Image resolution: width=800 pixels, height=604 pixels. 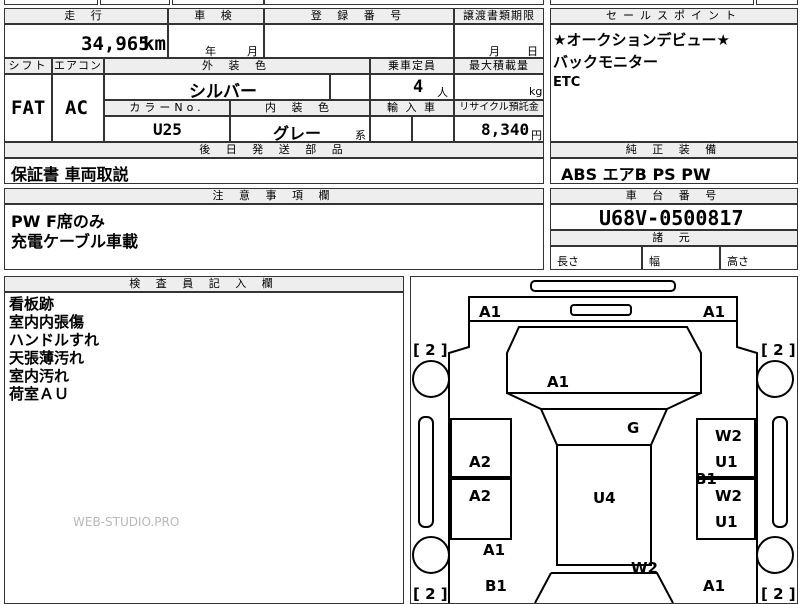 I want to click on hood-shape, so click(x=604, y=360).